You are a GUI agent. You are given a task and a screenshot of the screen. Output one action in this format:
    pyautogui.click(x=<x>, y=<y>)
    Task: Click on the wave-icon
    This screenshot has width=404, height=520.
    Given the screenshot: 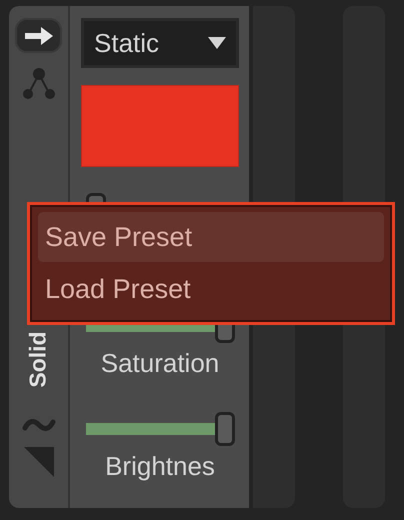 What is the action you would take?
    pyautogui.click(x=39, y=425)
    